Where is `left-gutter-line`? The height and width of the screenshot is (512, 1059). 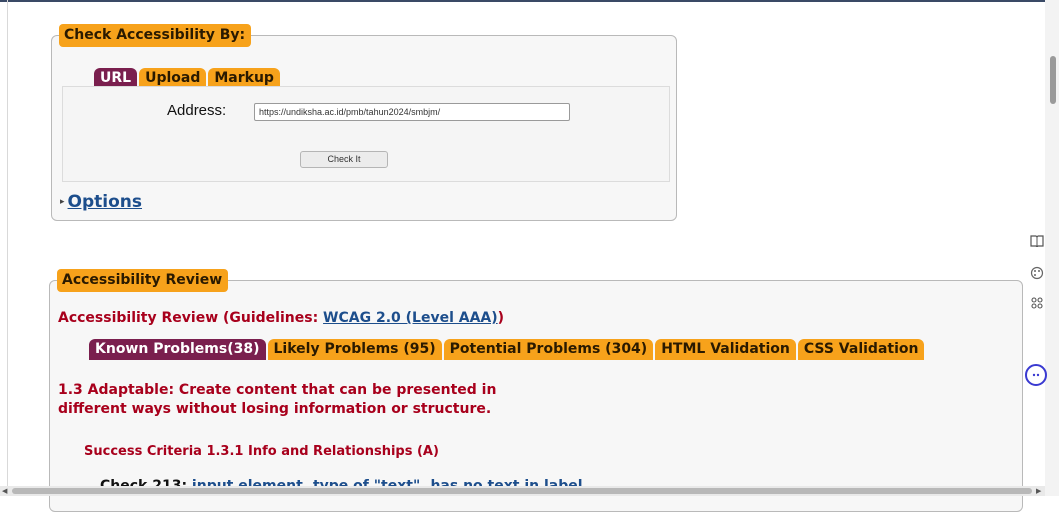 left-gutter-line is located at coordinates (7, 248).